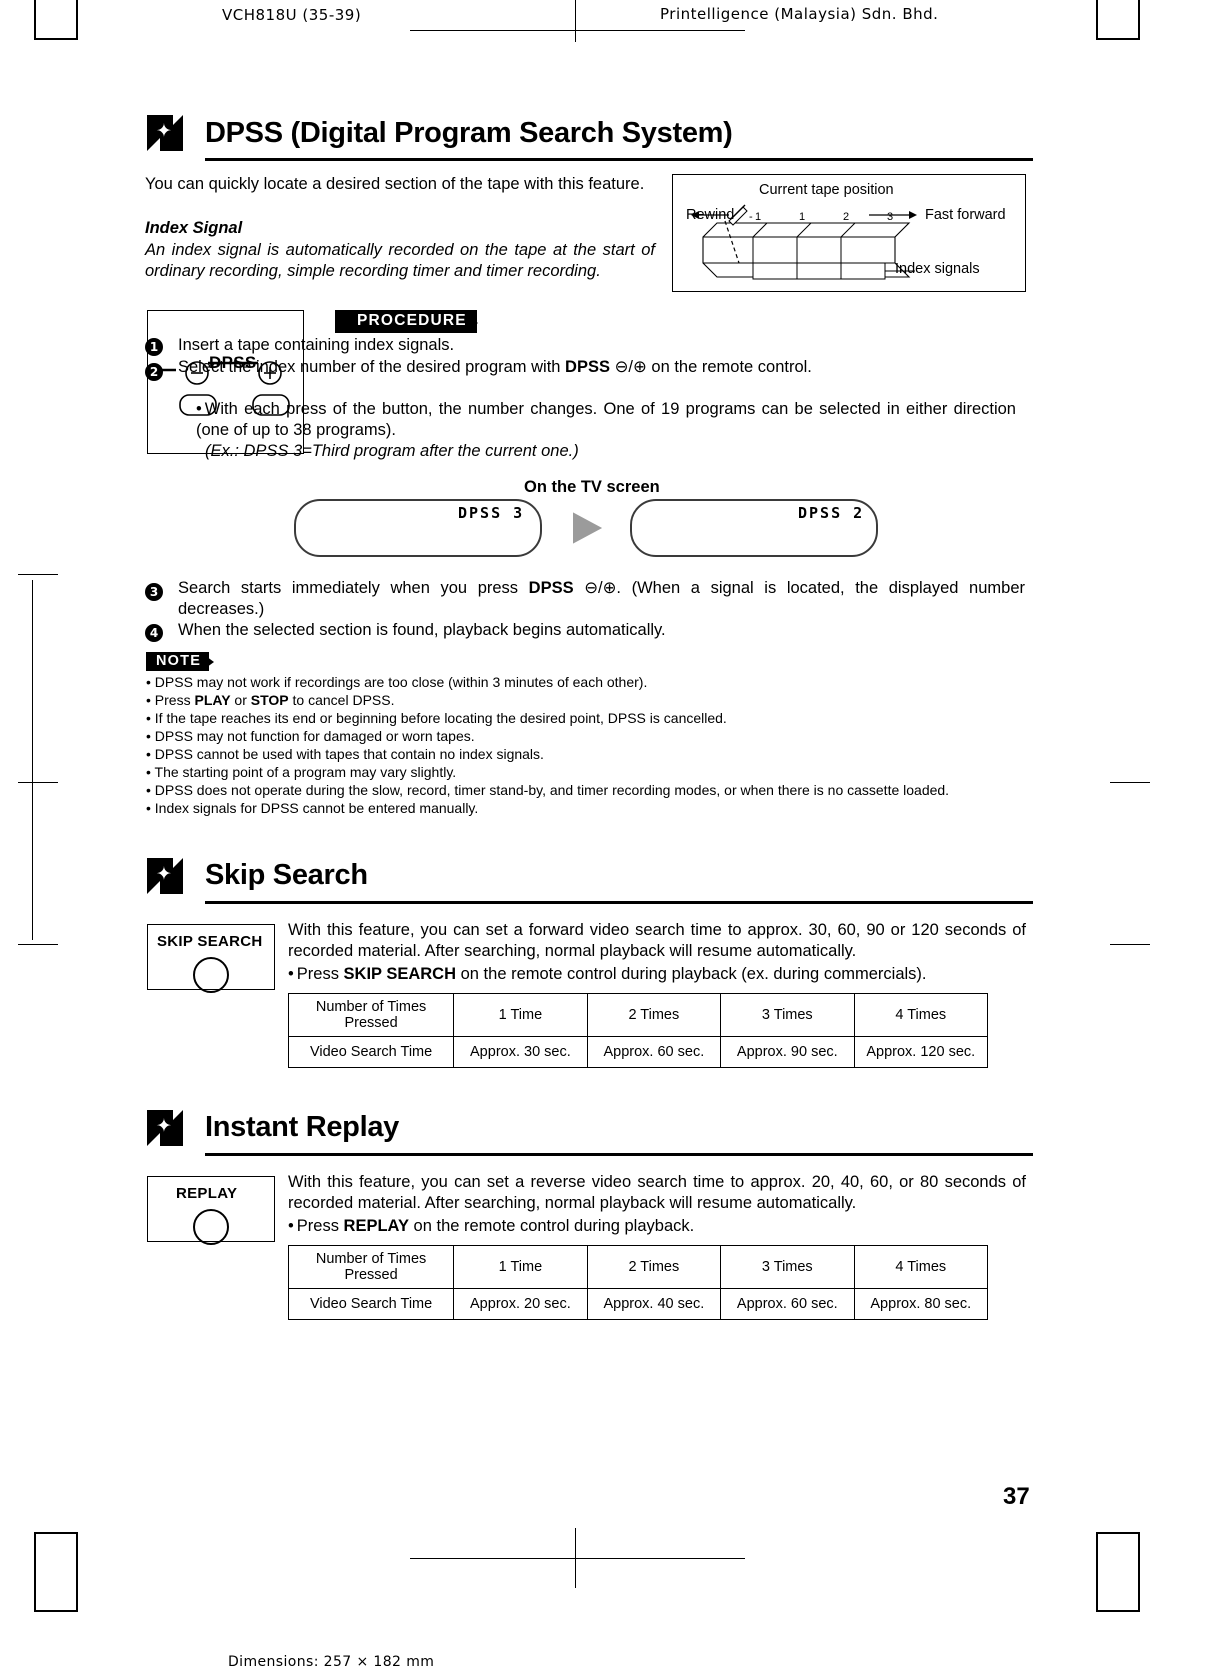  I want to click on skip-search-bullet-a: Press, so click(320, 974).